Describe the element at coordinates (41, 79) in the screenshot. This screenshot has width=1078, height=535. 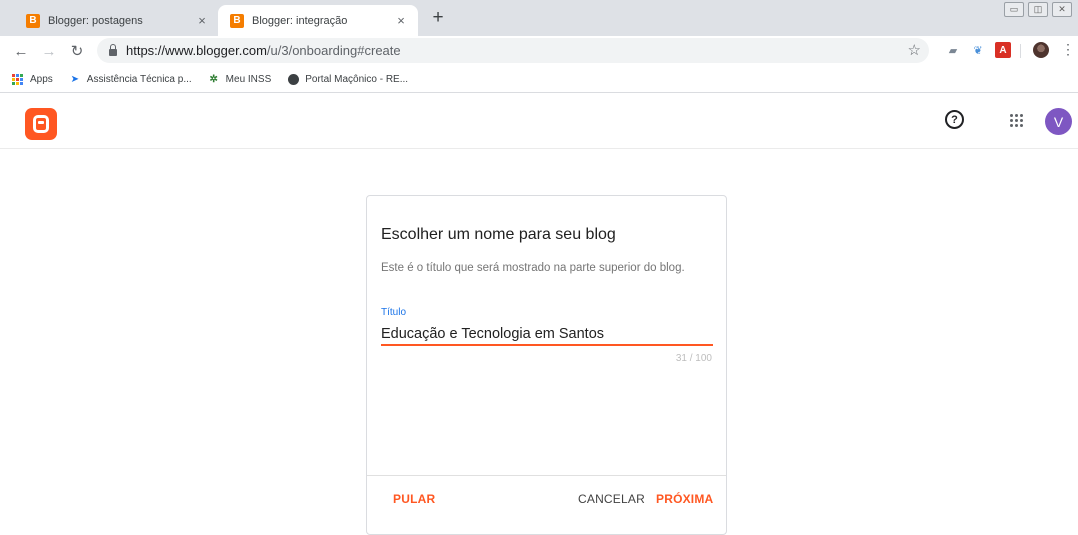
I see `bookmark-label: Apps` at that location.